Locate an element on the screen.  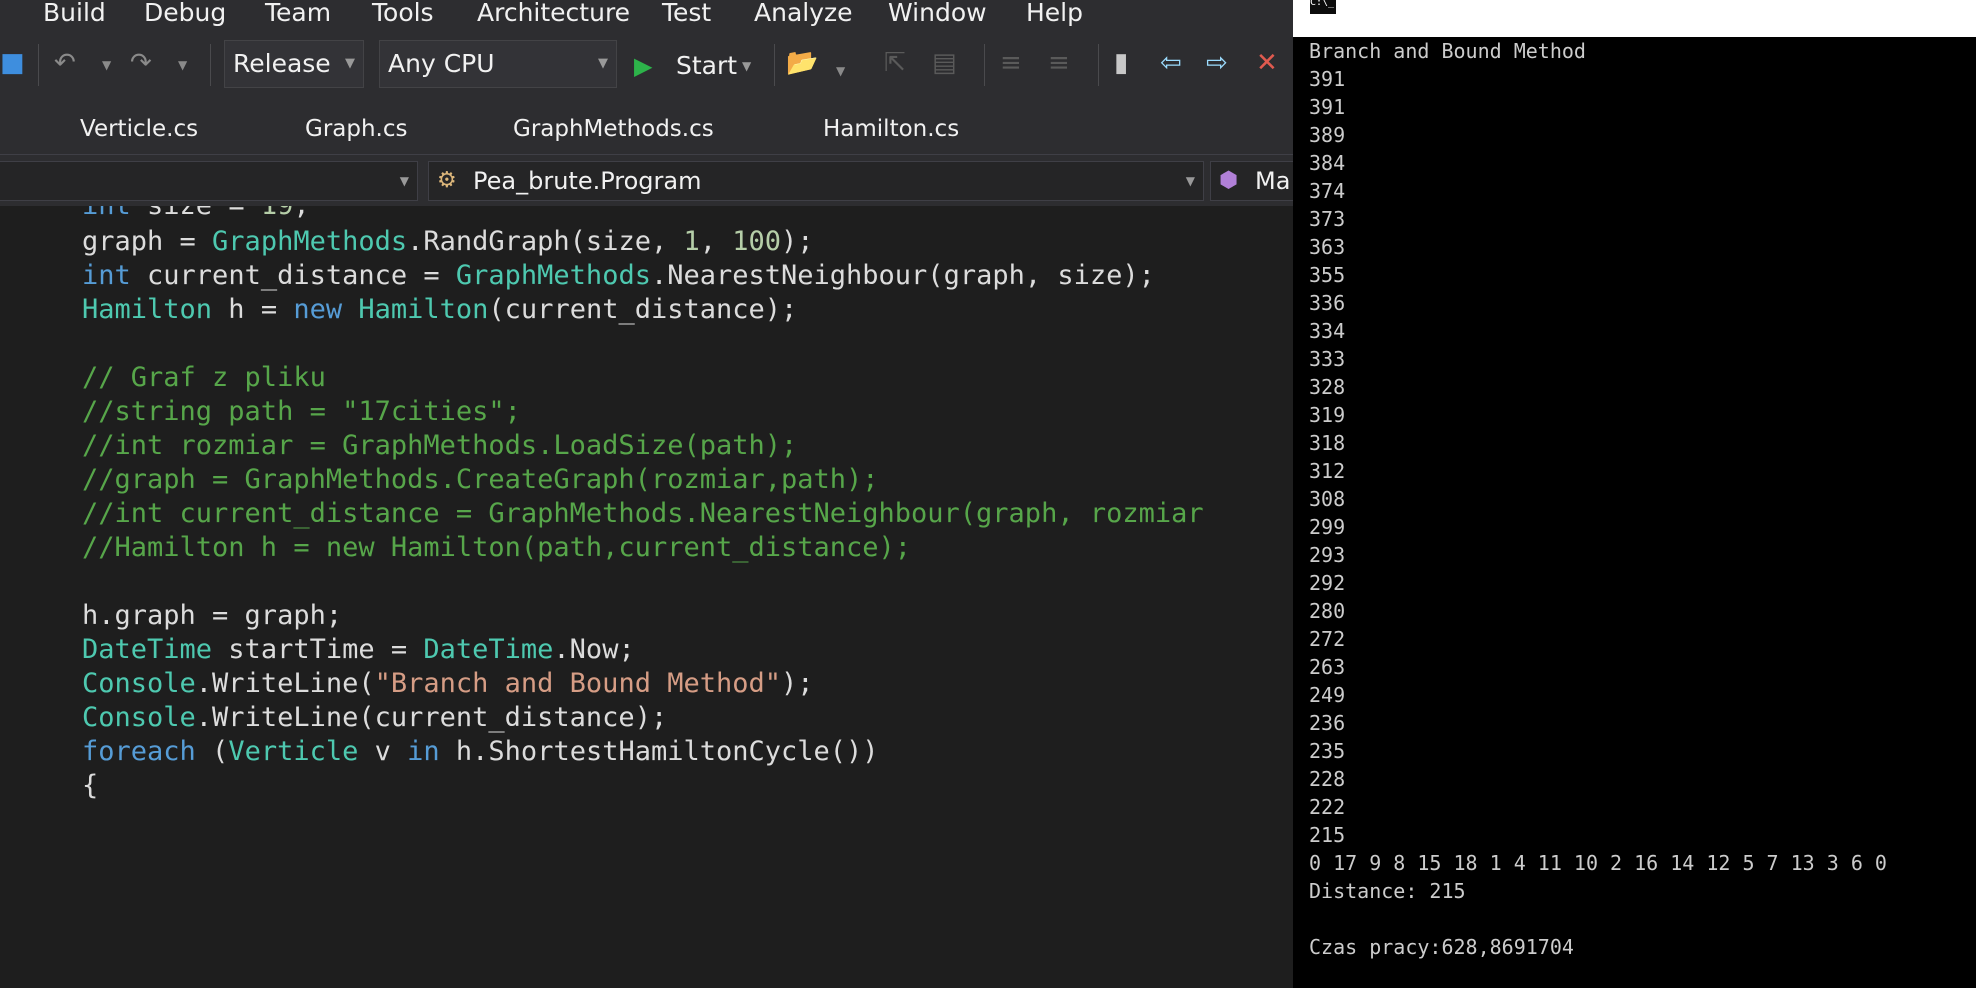
project-selector: ▼ is located at coordinates (209, 181).